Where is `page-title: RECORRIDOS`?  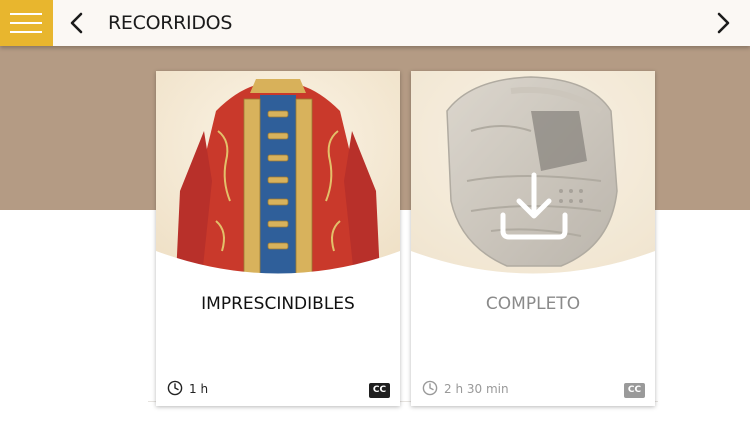
page-title: RECORRIDOS is located at coordinates (170, 23).